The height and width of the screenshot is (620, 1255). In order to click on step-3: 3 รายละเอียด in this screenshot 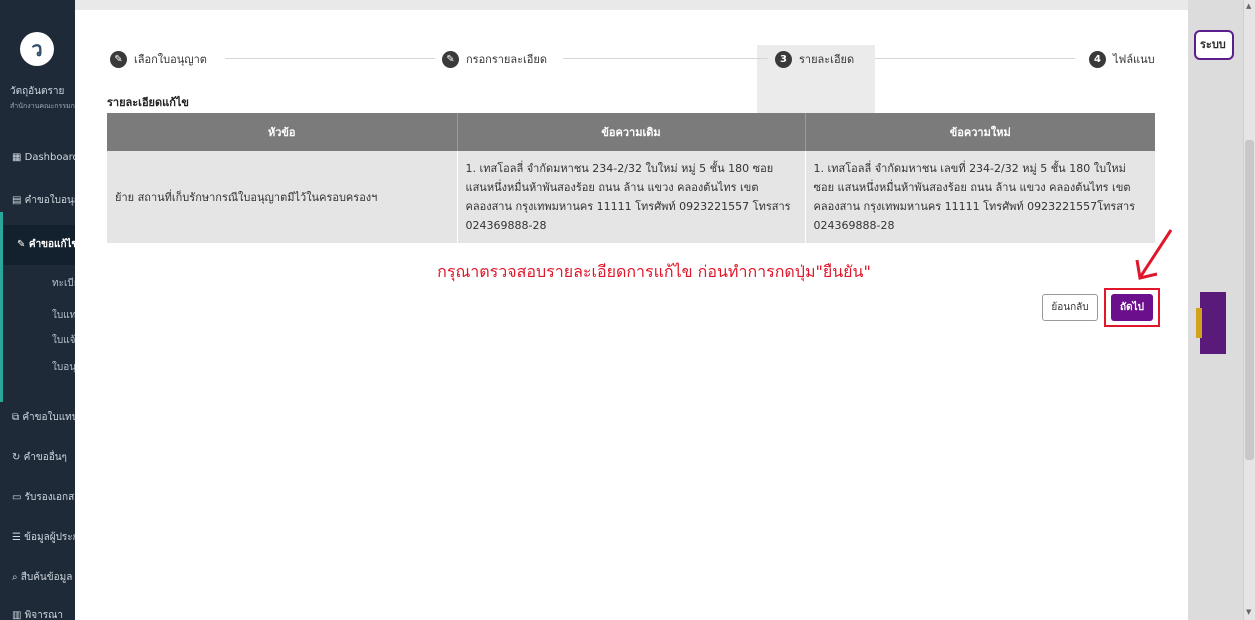, I will do `click(814, 59)`.